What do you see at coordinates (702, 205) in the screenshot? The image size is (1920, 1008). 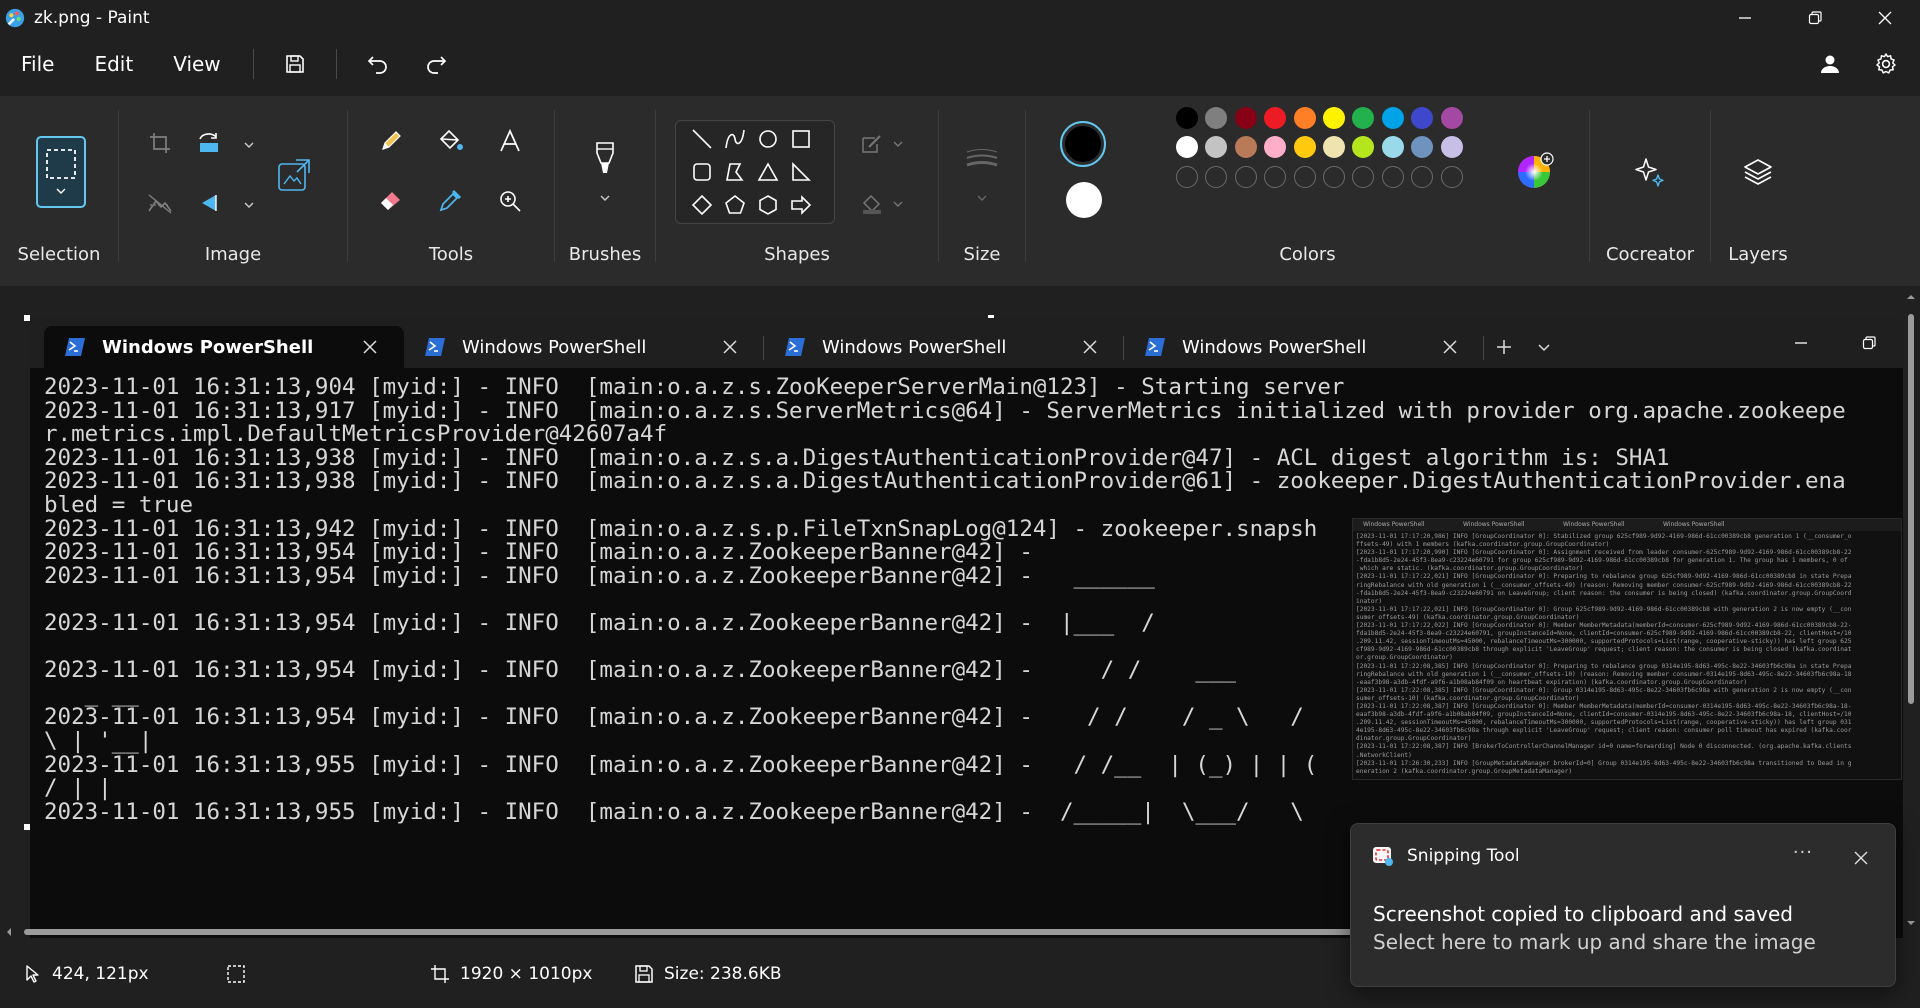 I see `shape-diamond` at bounding box center [702, 205].